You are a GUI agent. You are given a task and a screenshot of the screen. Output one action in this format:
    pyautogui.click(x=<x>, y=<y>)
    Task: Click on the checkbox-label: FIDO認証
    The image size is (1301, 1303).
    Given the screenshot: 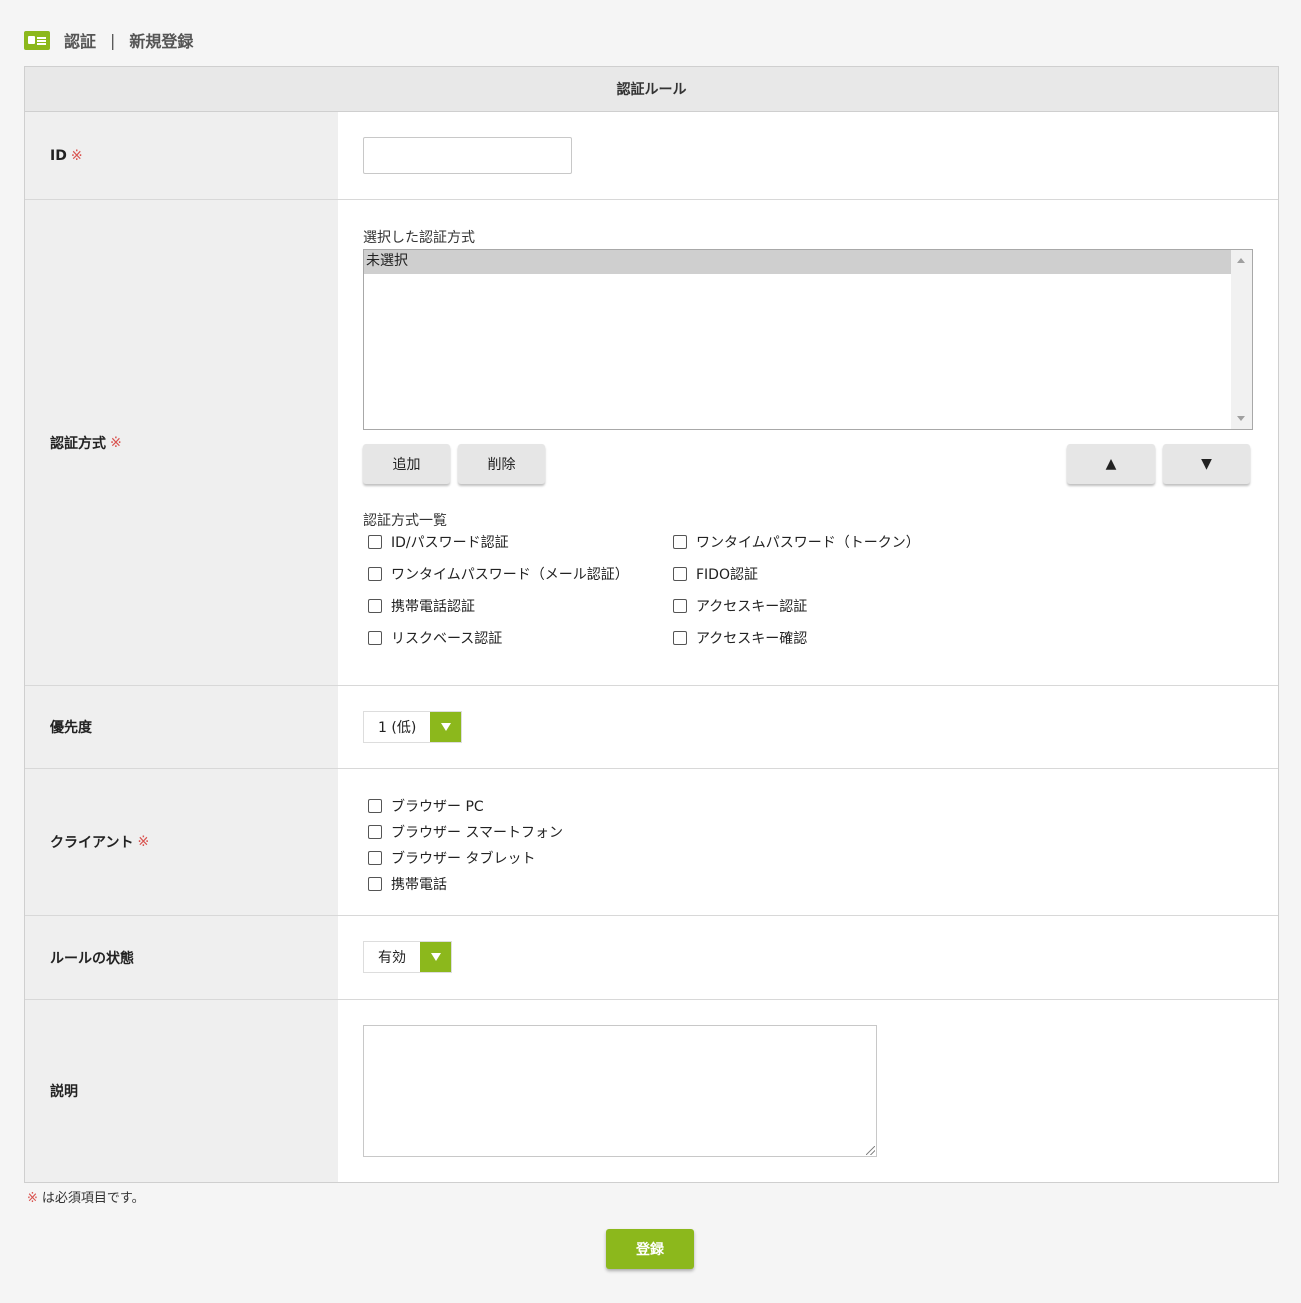 What is the action you would take?
    pyautogui.click(x=727, y=575)
    